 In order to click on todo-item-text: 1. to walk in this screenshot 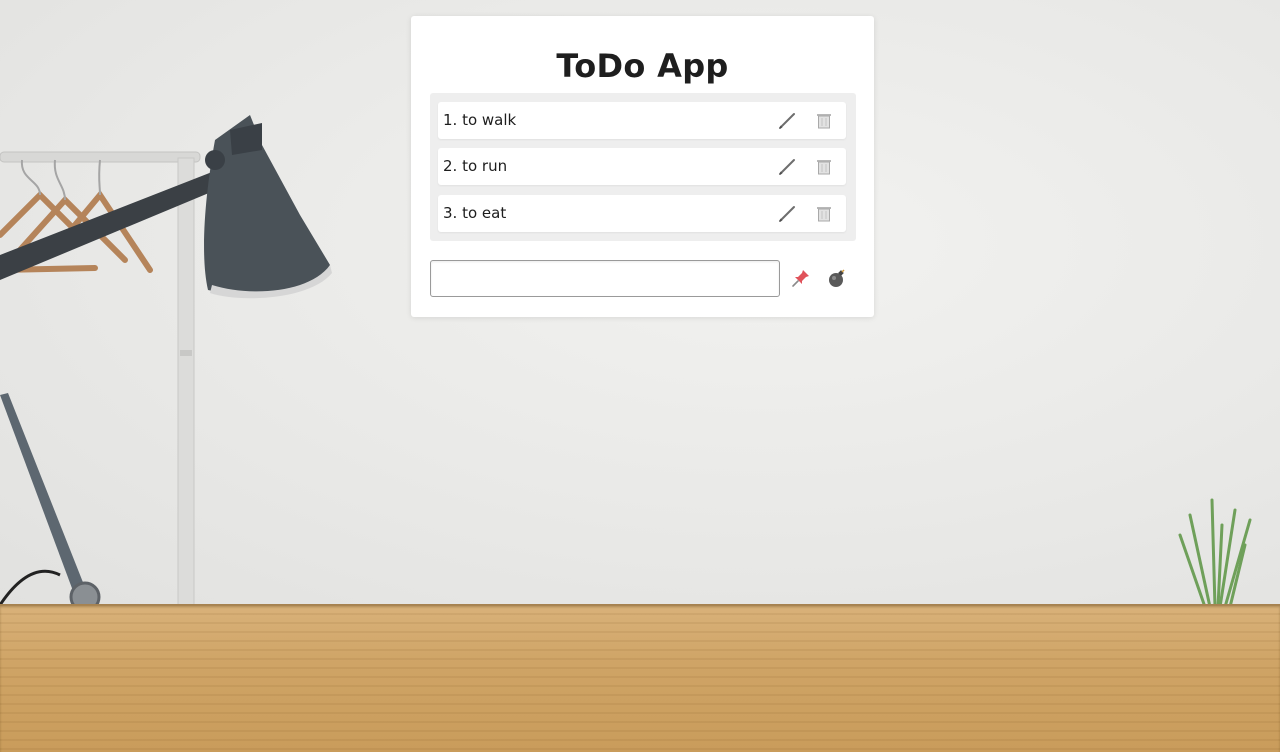, I will do `click(480, 120)`.